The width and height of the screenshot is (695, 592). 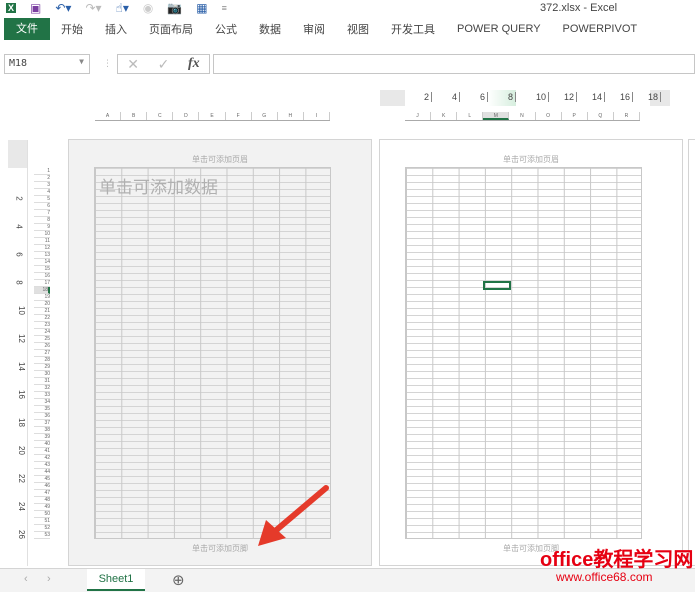 What do you see at coordinates (42, 528) in the screenshot?
I see `row-number: 52` at bounding box center [42, 528].